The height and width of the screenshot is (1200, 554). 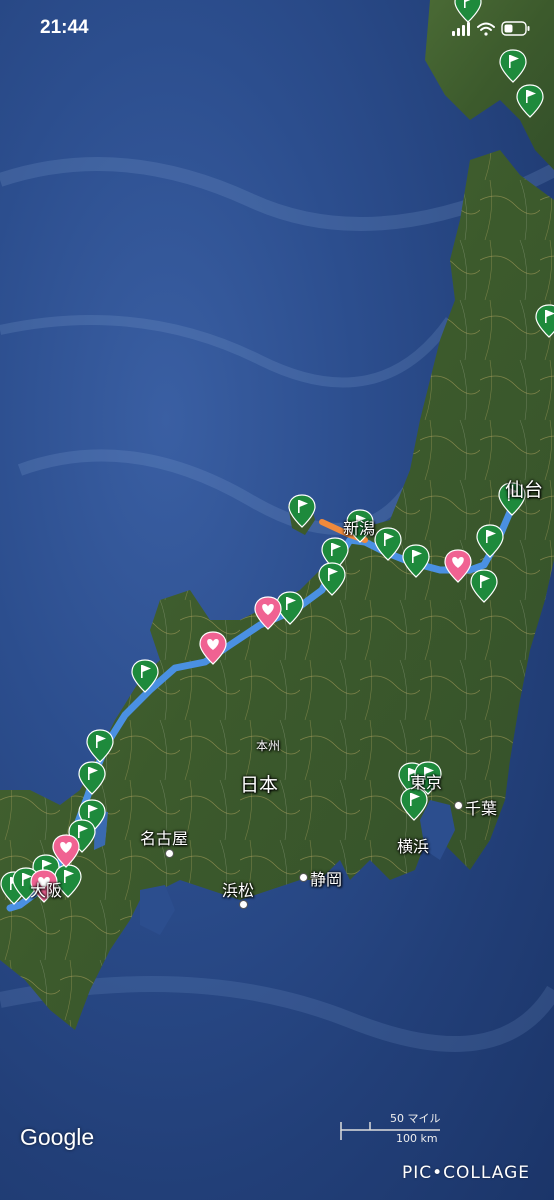 What do you see at coordinates (157, 910) in the screenshot?
I see `ise-bay` at bounding box center [157, 910].